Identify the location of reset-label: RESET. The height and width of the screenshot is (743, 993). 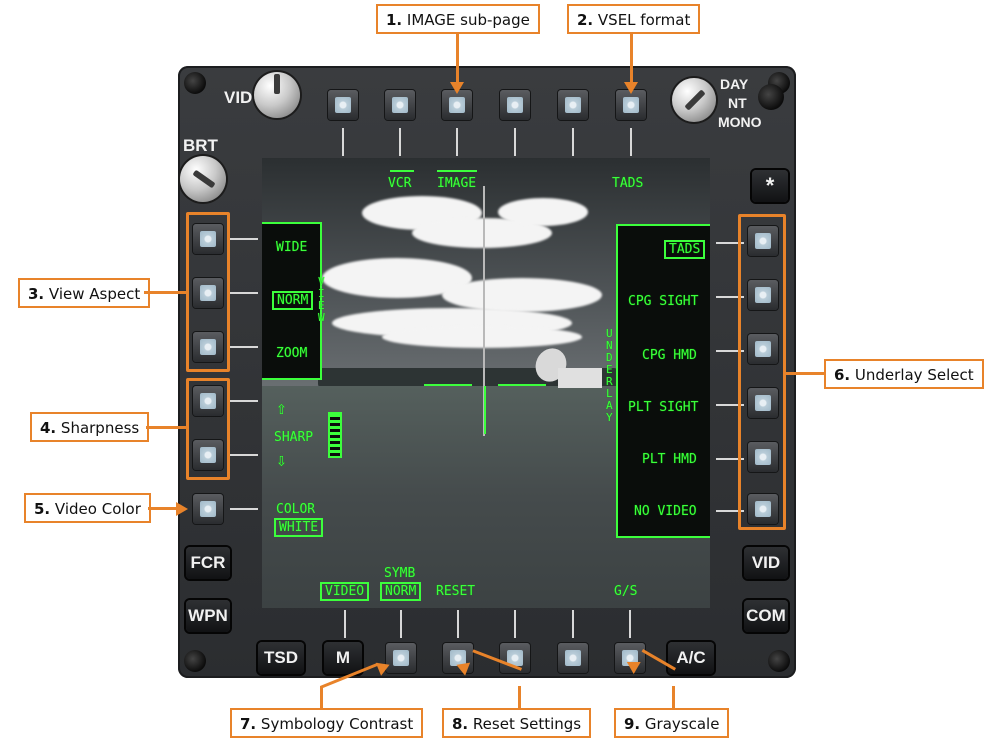
(455, 591).